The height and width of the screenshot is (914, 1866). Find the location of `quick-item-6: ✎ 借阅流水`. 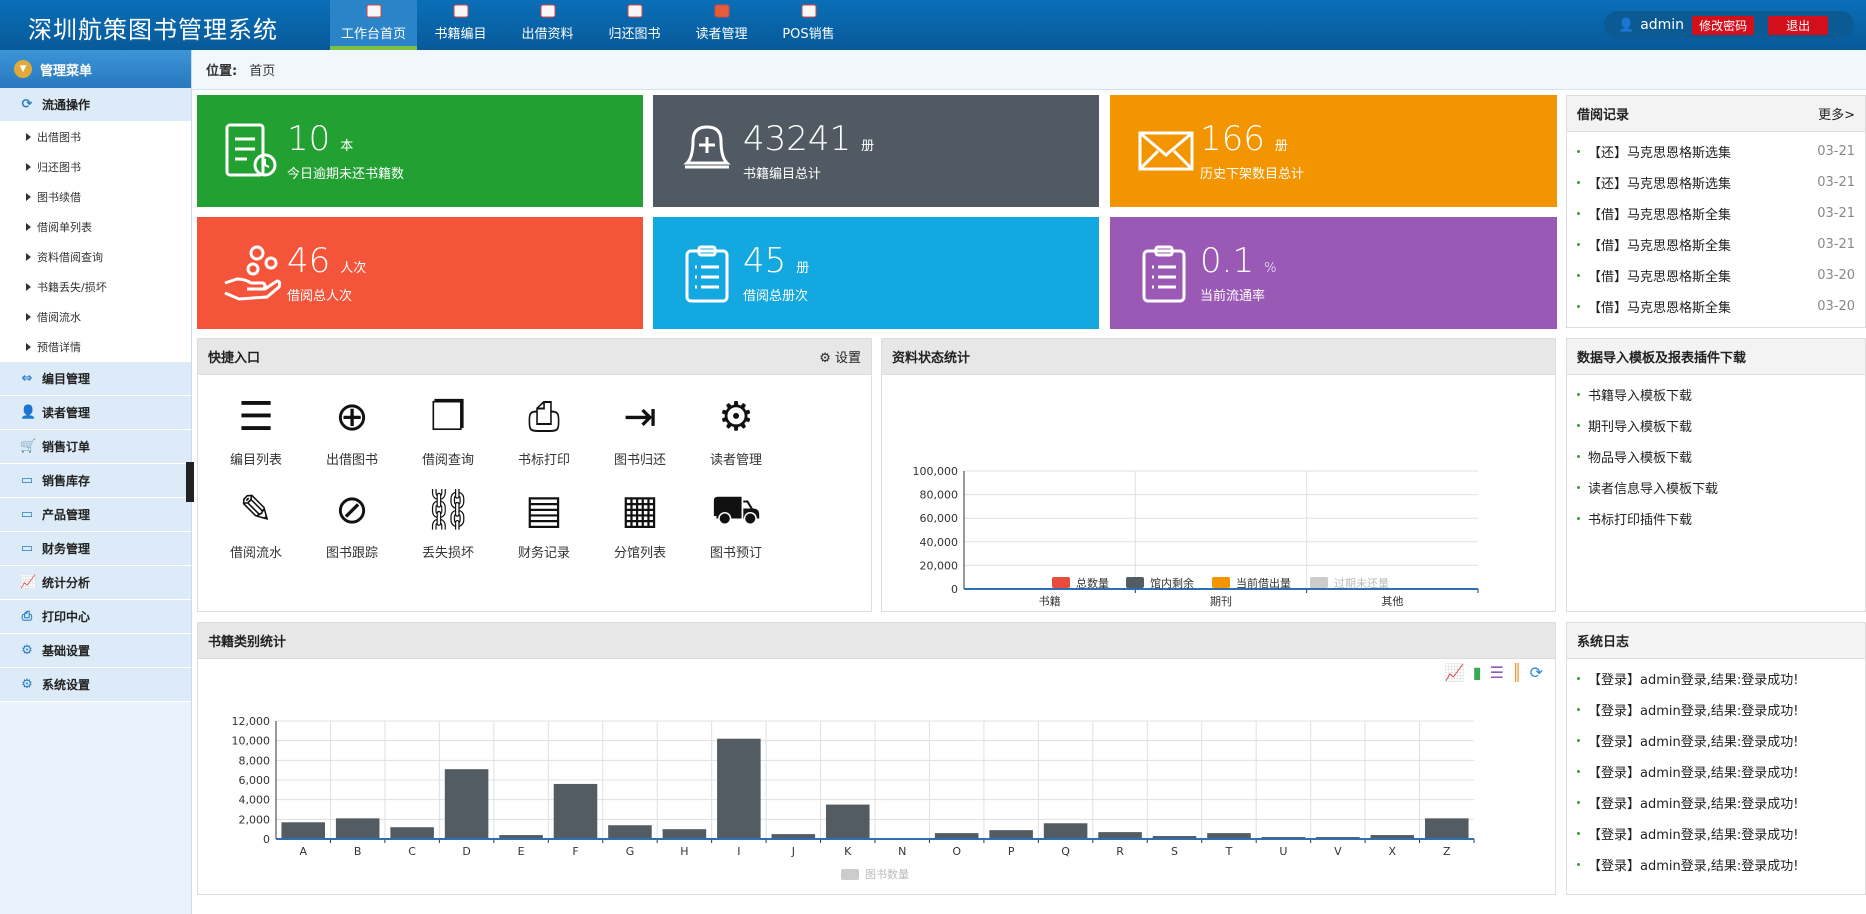

quick-item-6: ✎ 借阅流水 is located at coordinates (256, 520).